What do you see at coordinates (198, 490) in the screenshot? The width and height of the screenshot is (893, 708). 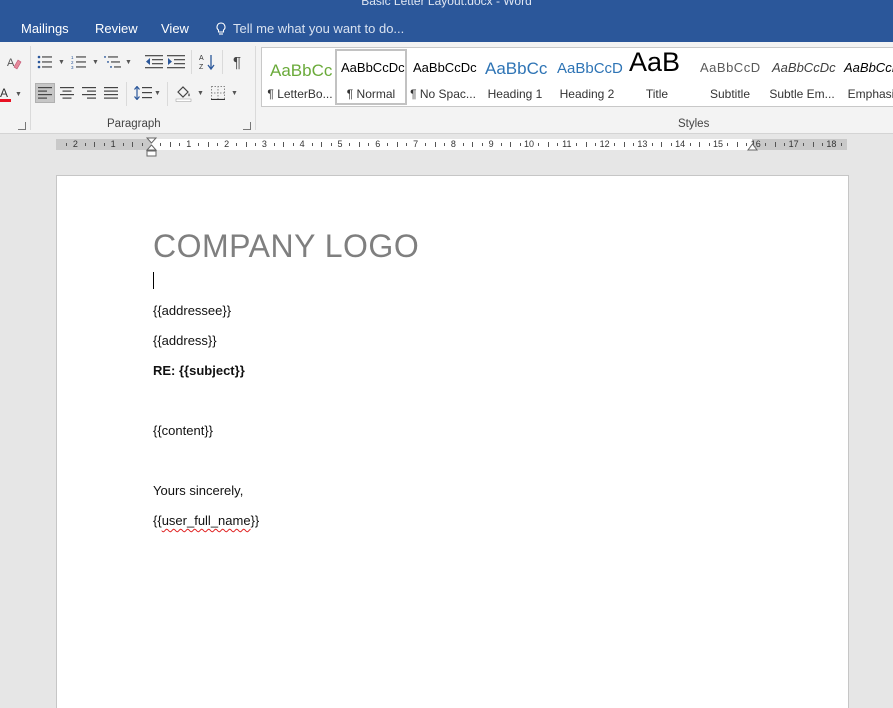 I see `closing-line: Yours sincerely,` at bounding box center [198, 490].